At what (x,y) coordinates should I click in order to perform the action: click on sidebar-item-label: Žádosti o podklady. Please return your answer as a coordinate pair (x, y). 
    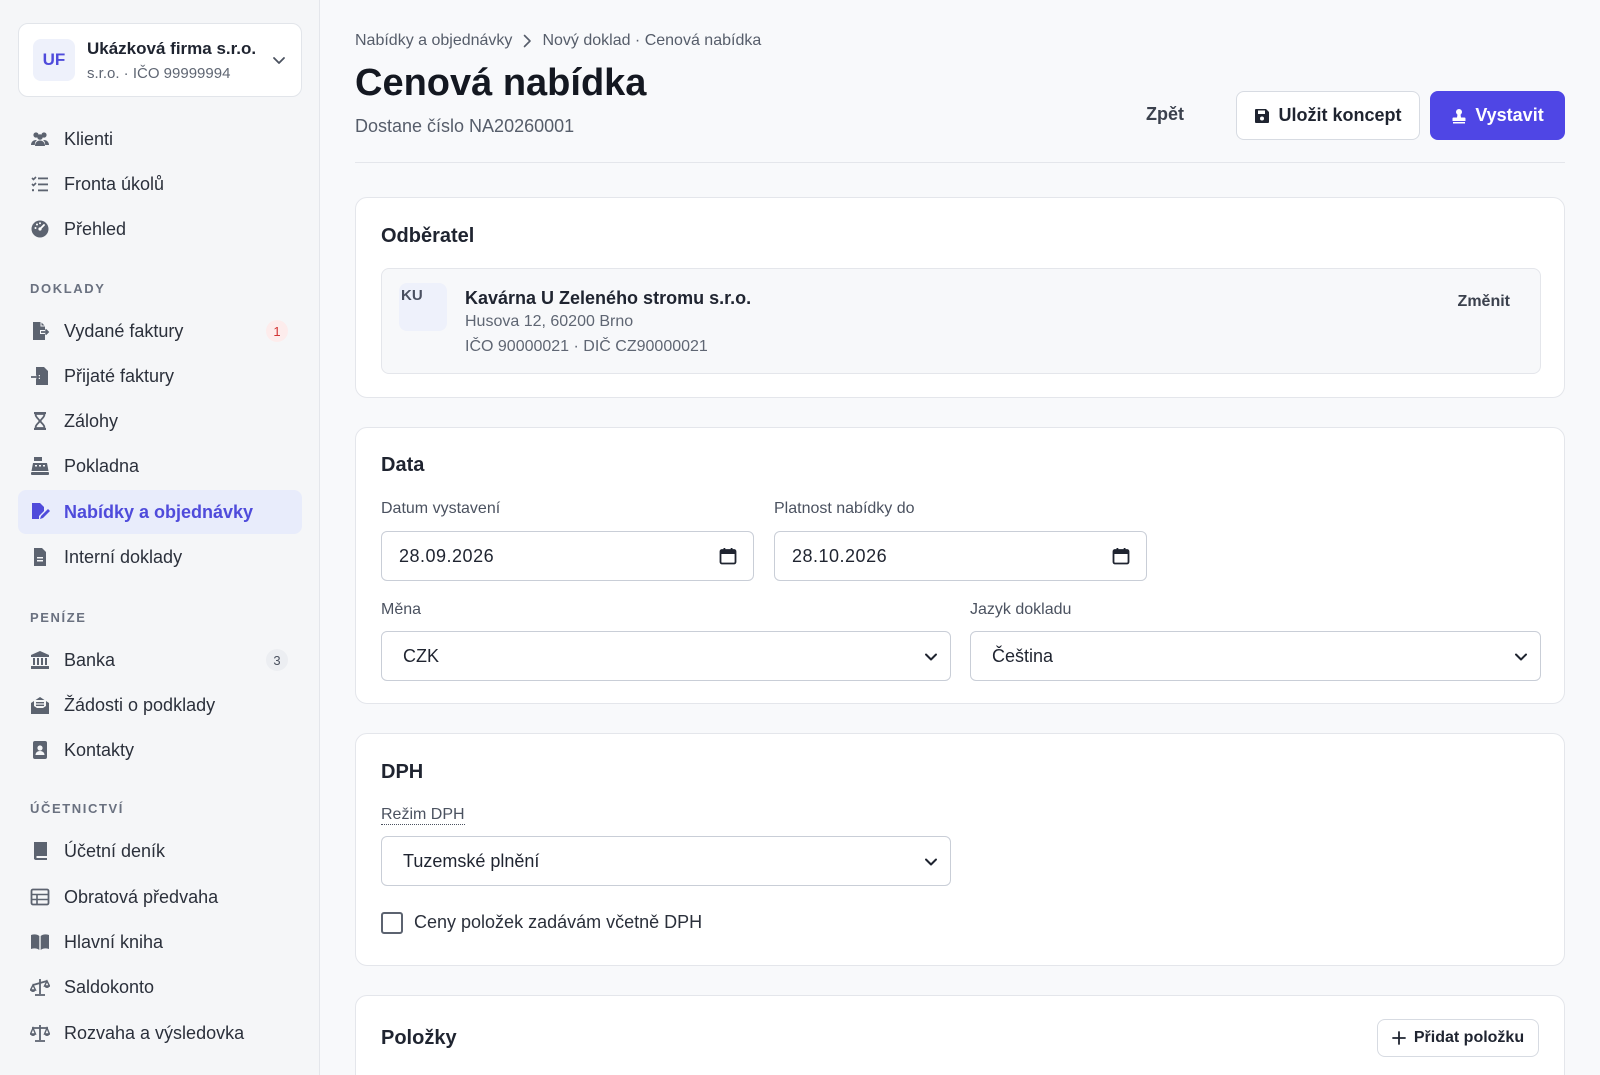
    Looking at the image, I should click on (140, 705).